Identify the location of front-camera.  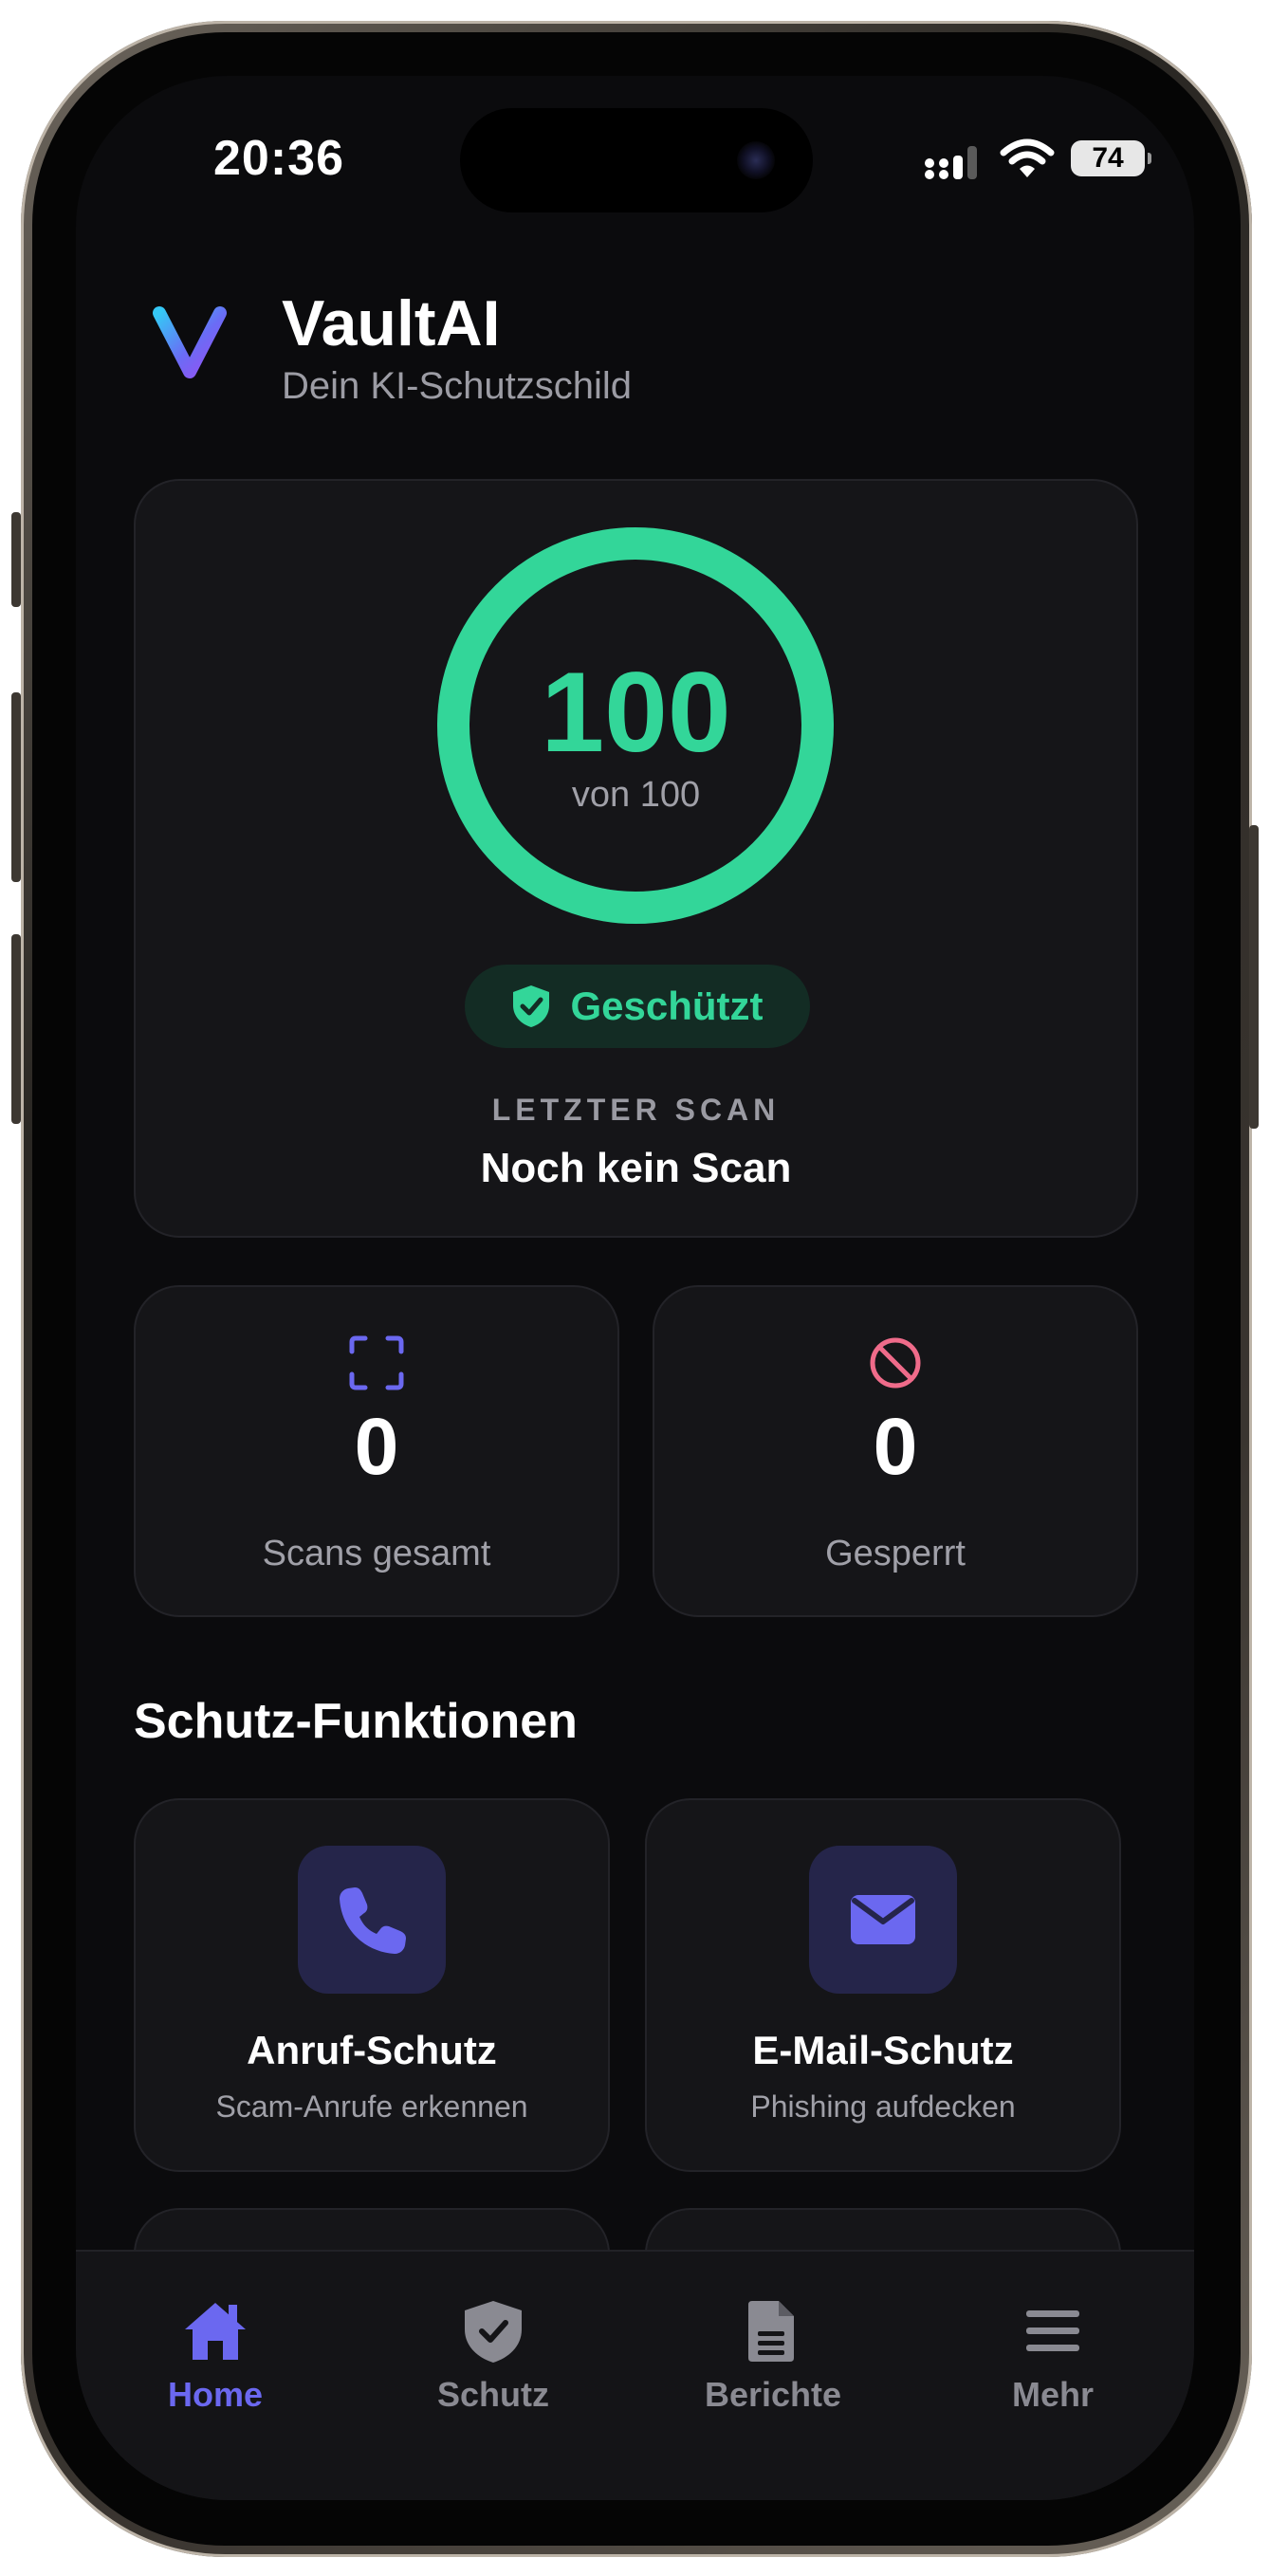
(756, 160).